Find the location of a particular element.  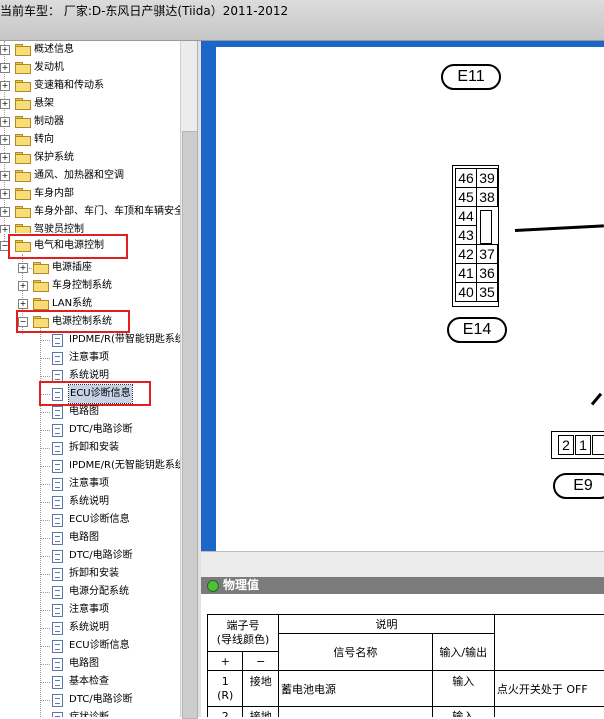

pin: 42 is located at coordinates (466, 254).